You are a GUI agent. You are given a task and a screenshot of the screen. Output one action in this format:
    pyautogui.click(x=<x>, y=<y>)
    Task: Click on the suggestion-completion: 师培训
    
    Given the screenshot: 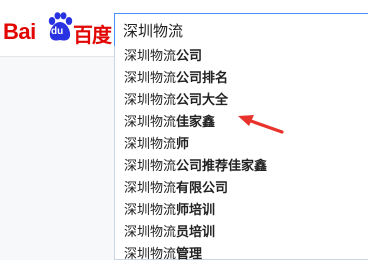 What is the action you would take?
    pyautogui.click(x=196, y=210)
    